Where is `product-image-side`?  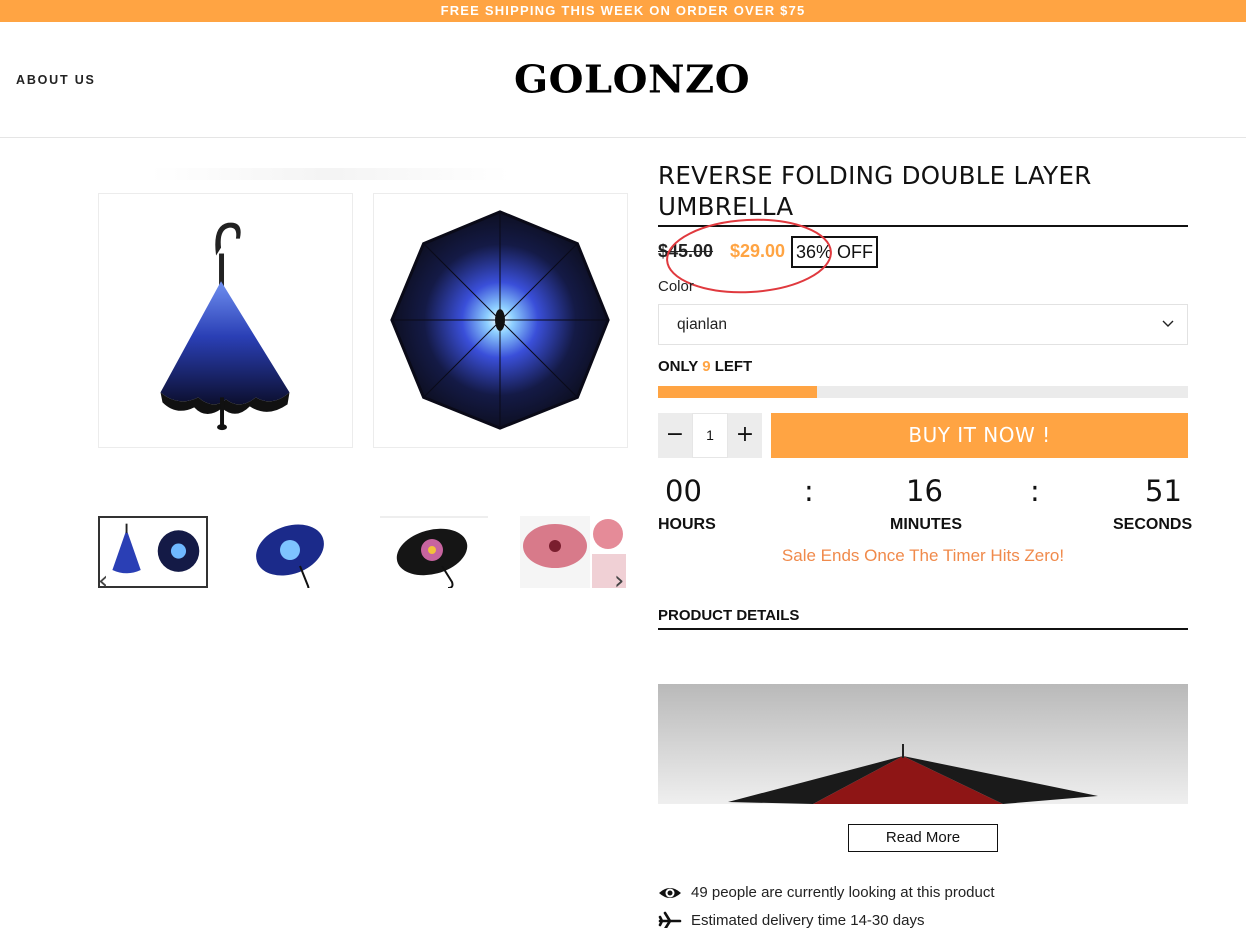
product-image-side is located at coordinates (225, 320).